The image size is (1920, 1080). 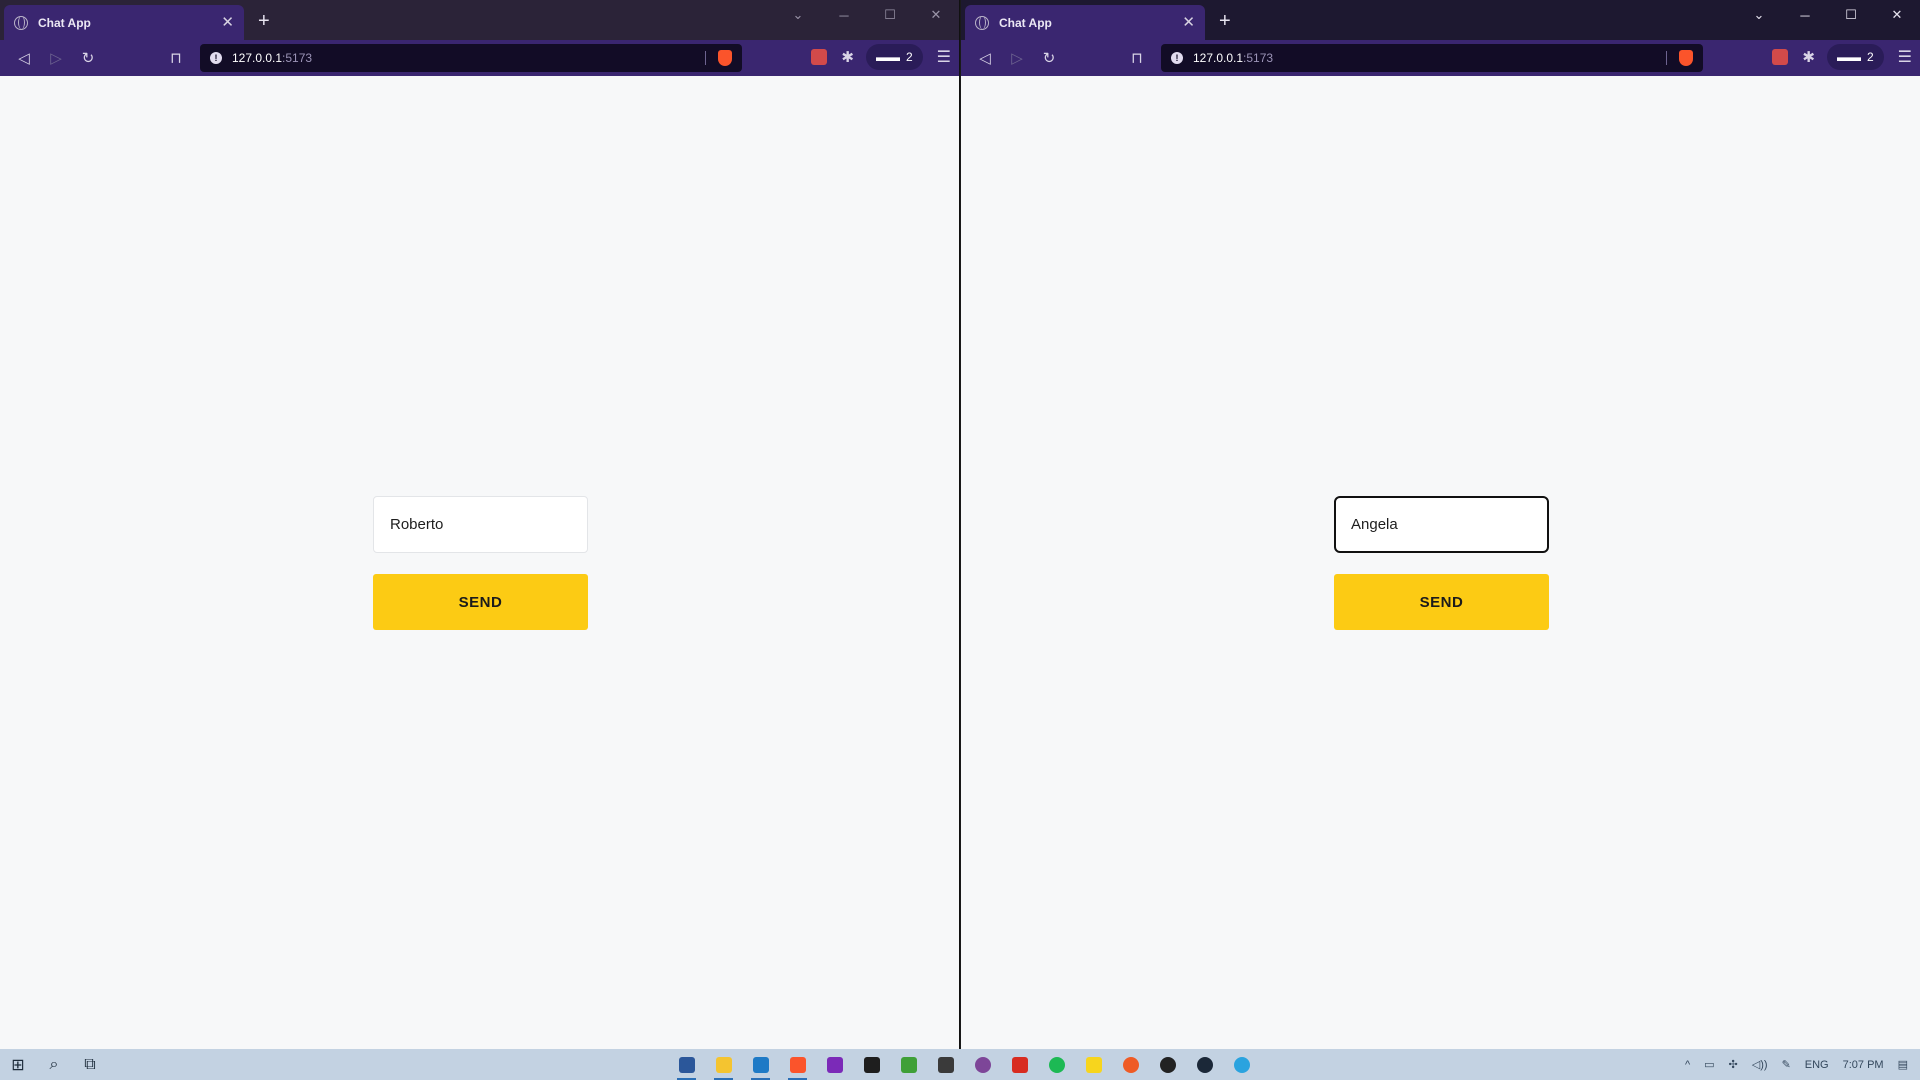 I want to click on tor-browser-icon, so click(x=982, y=1064).